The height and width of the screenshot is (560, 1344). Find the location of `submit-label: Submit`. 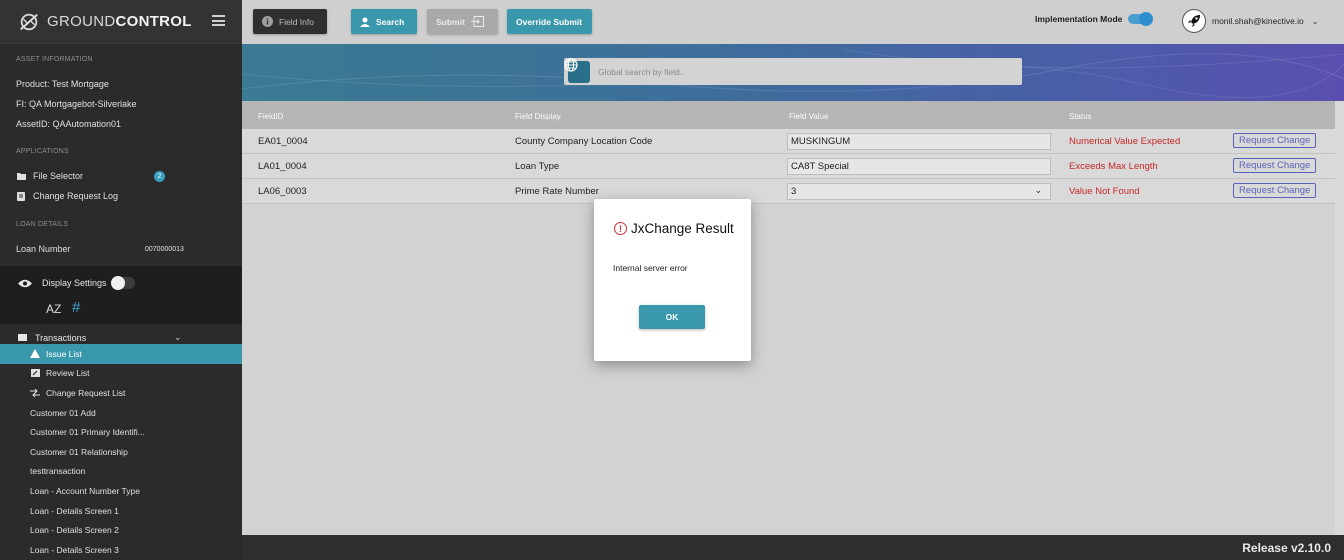

submit-label: Submit is located at coordinates (450, 21).